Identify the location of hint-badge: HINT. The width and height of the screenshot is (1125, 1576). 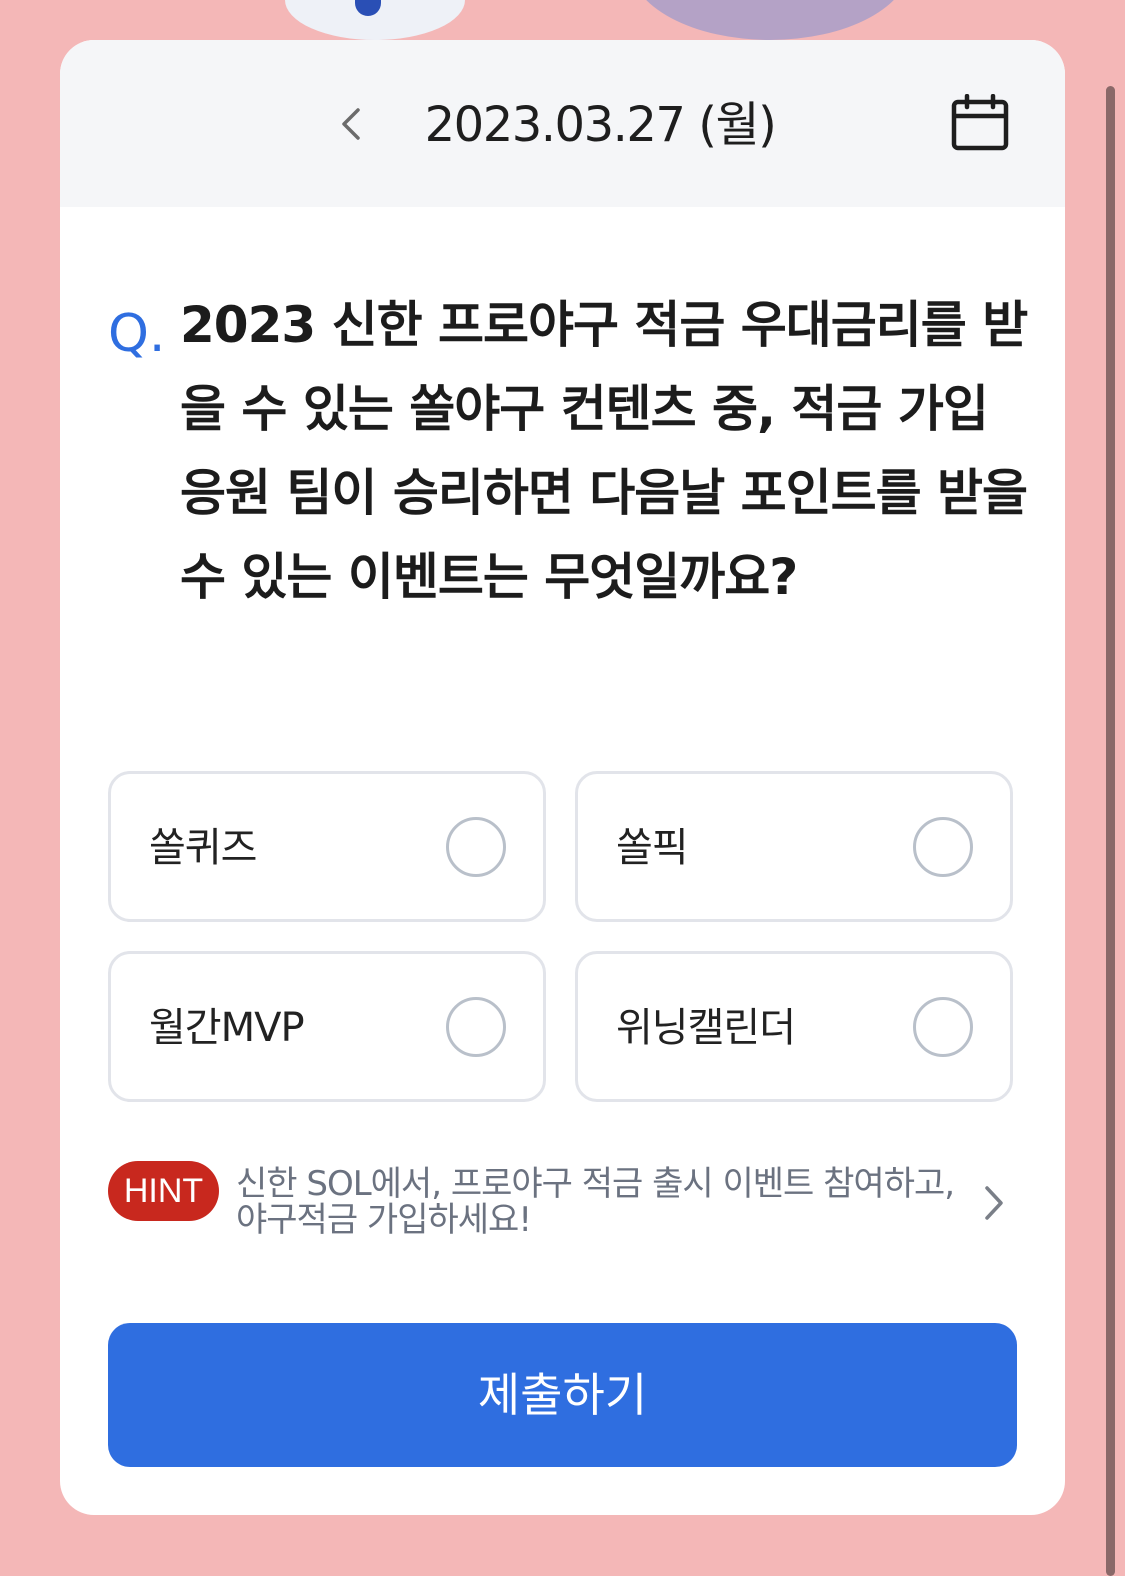
(163, 1191).